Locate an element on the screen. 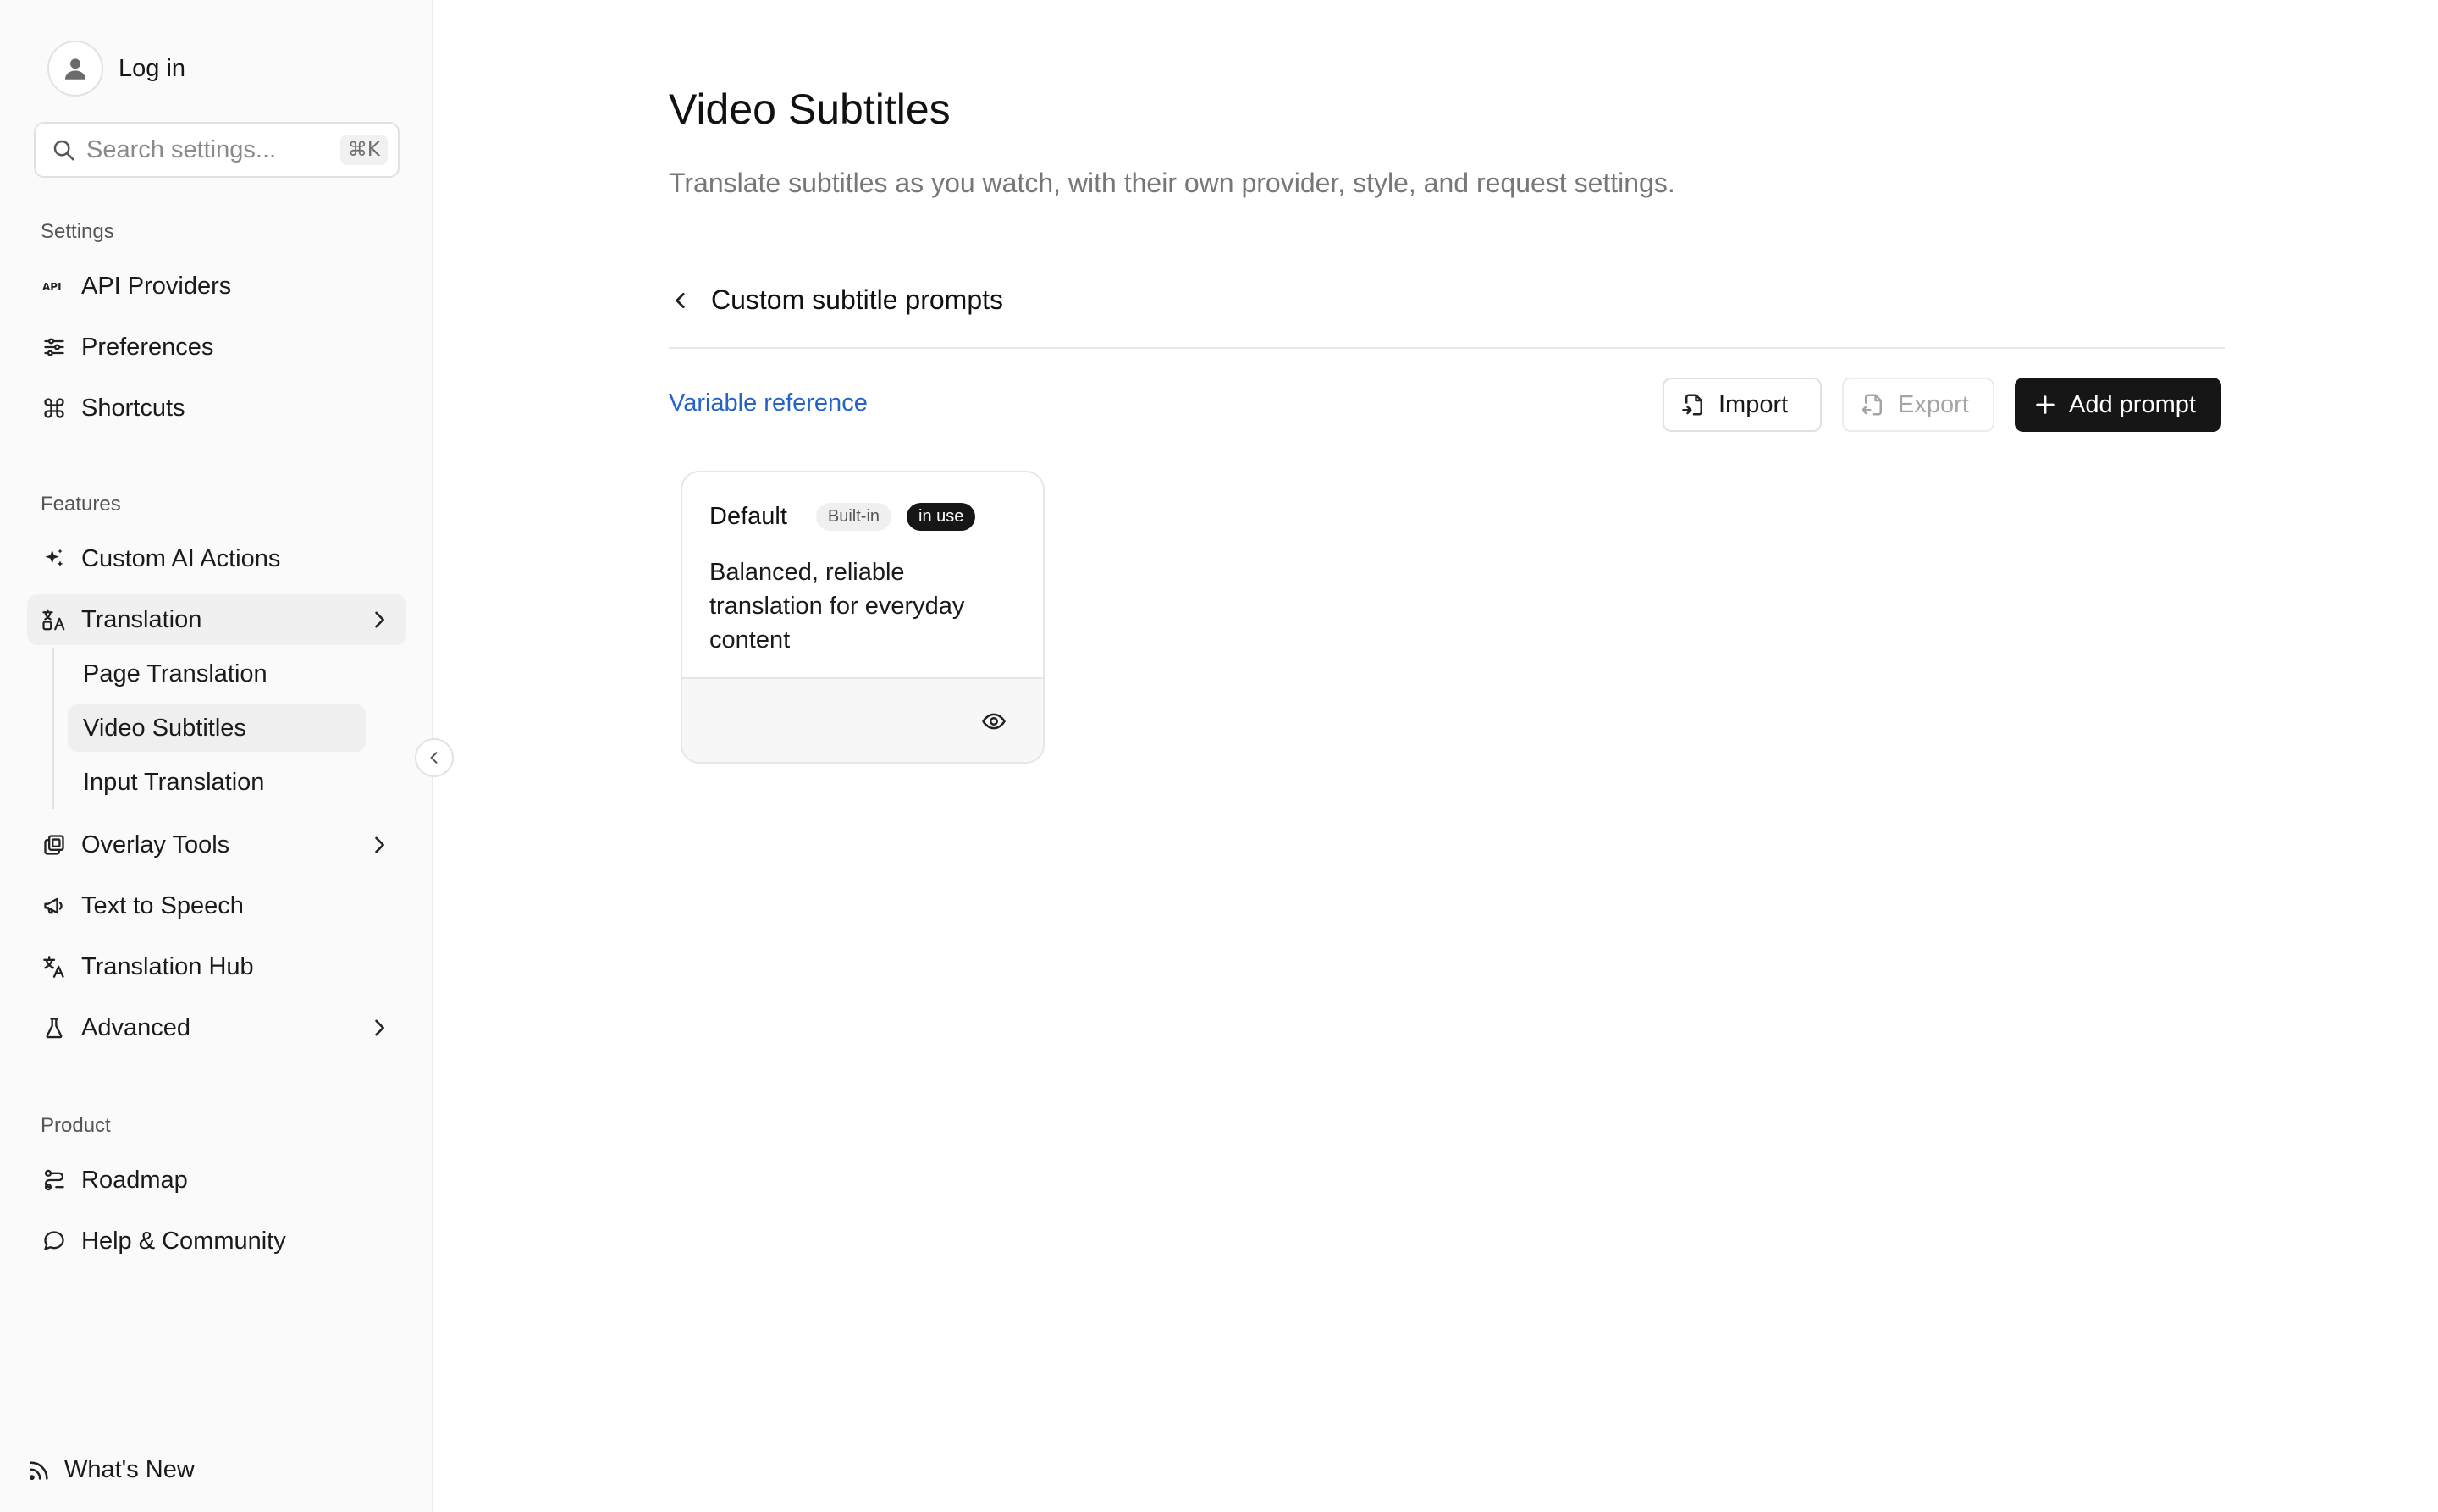 Image resolution: width=2438 pixels, height=1512 pixels. divider is located at coordinates (1447, 348).